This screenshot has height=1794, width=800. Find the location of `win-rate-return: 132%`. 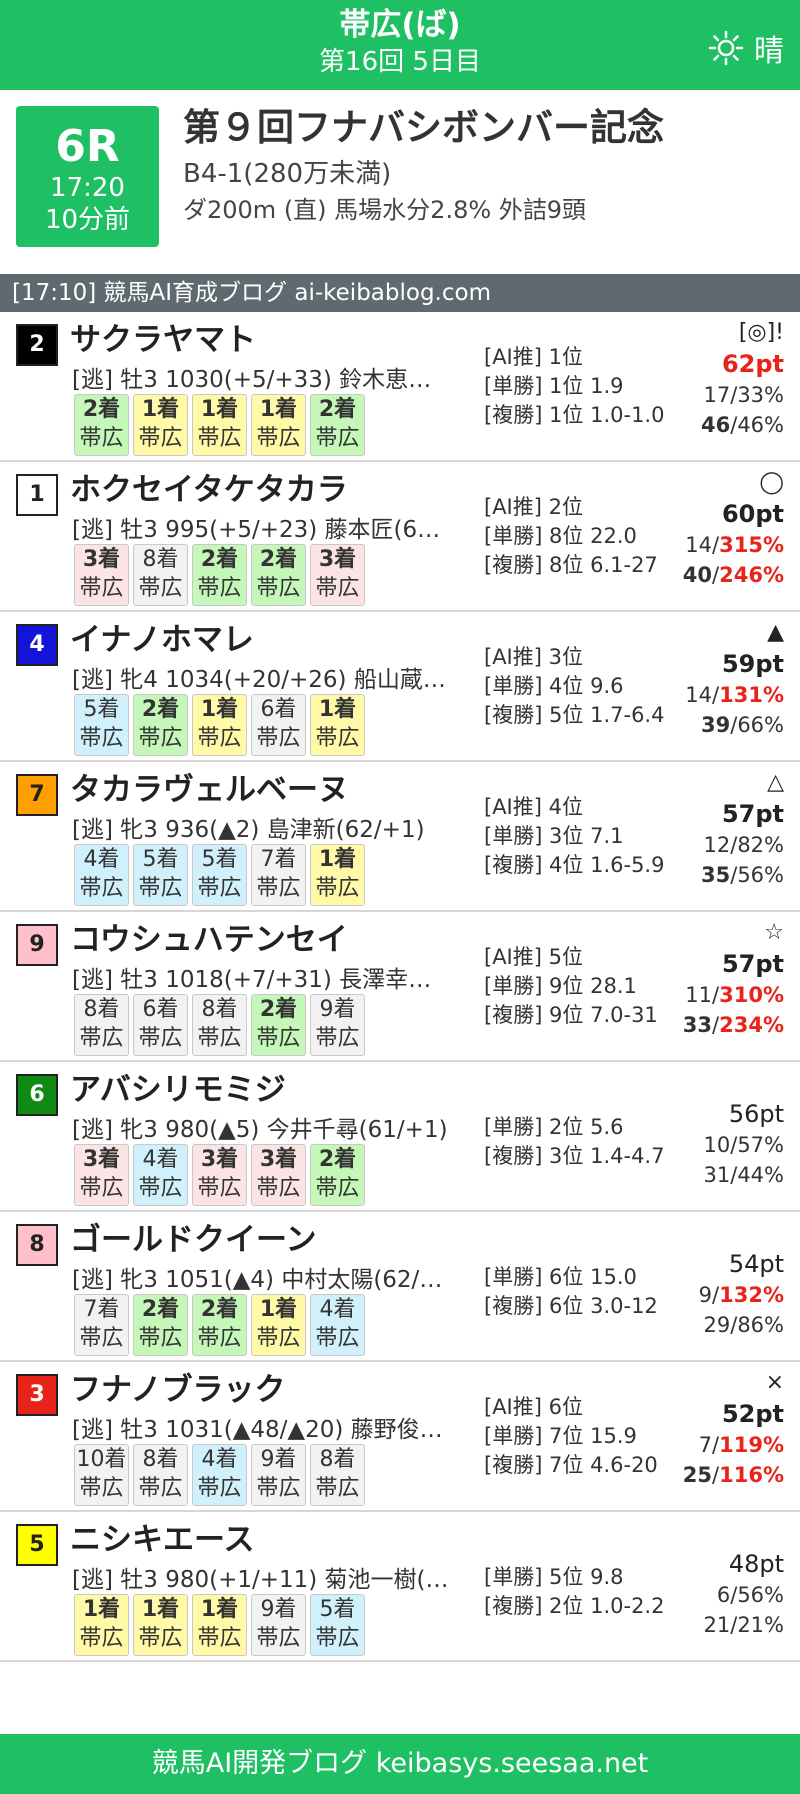

win-rate-return: 132% is located at coordinates (751, 1295).